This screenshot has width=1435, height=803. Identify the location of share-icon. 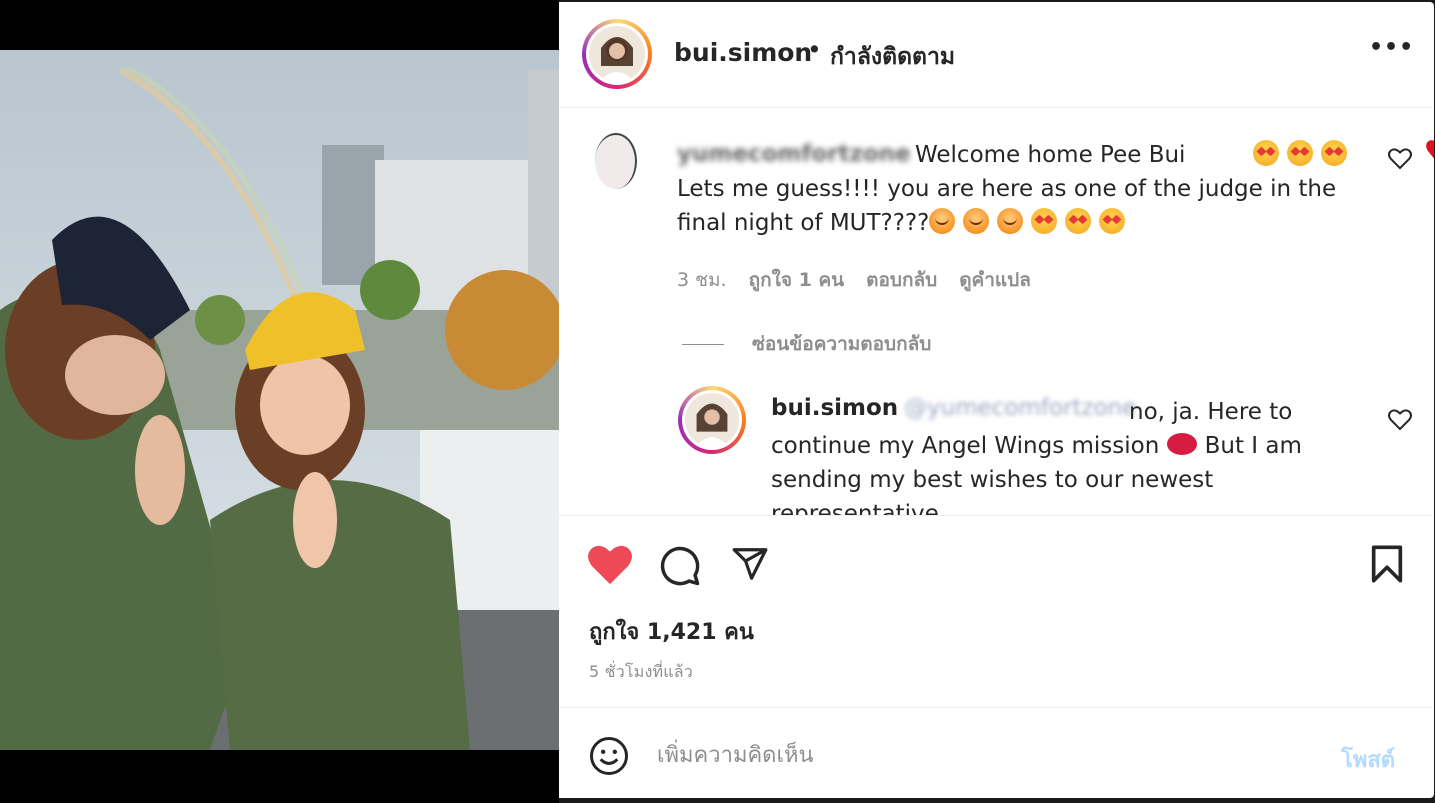
(750, 564).